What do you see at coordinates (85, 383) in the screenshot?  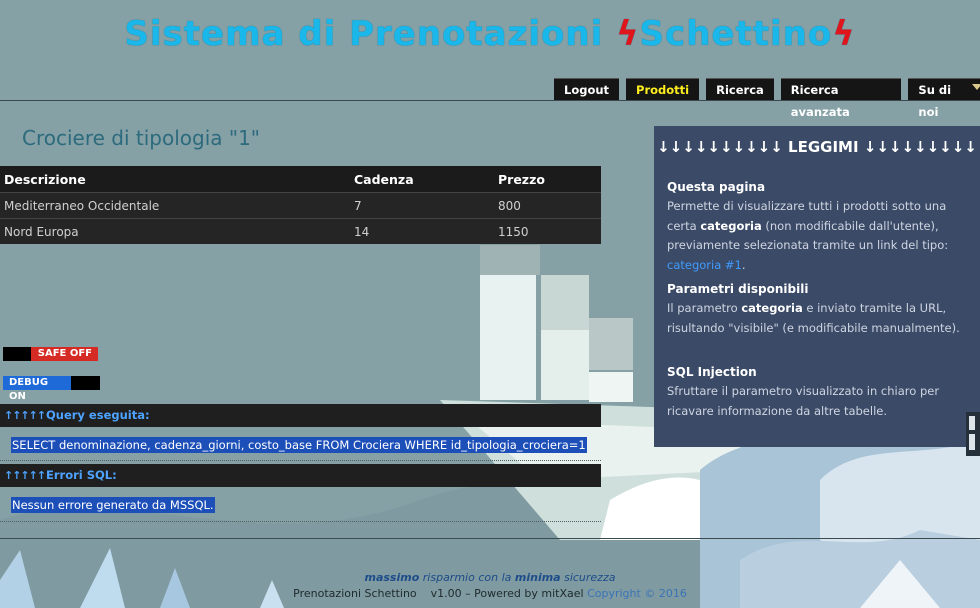 I see `debug-toggle-knob` at bounding box center [85, 383].